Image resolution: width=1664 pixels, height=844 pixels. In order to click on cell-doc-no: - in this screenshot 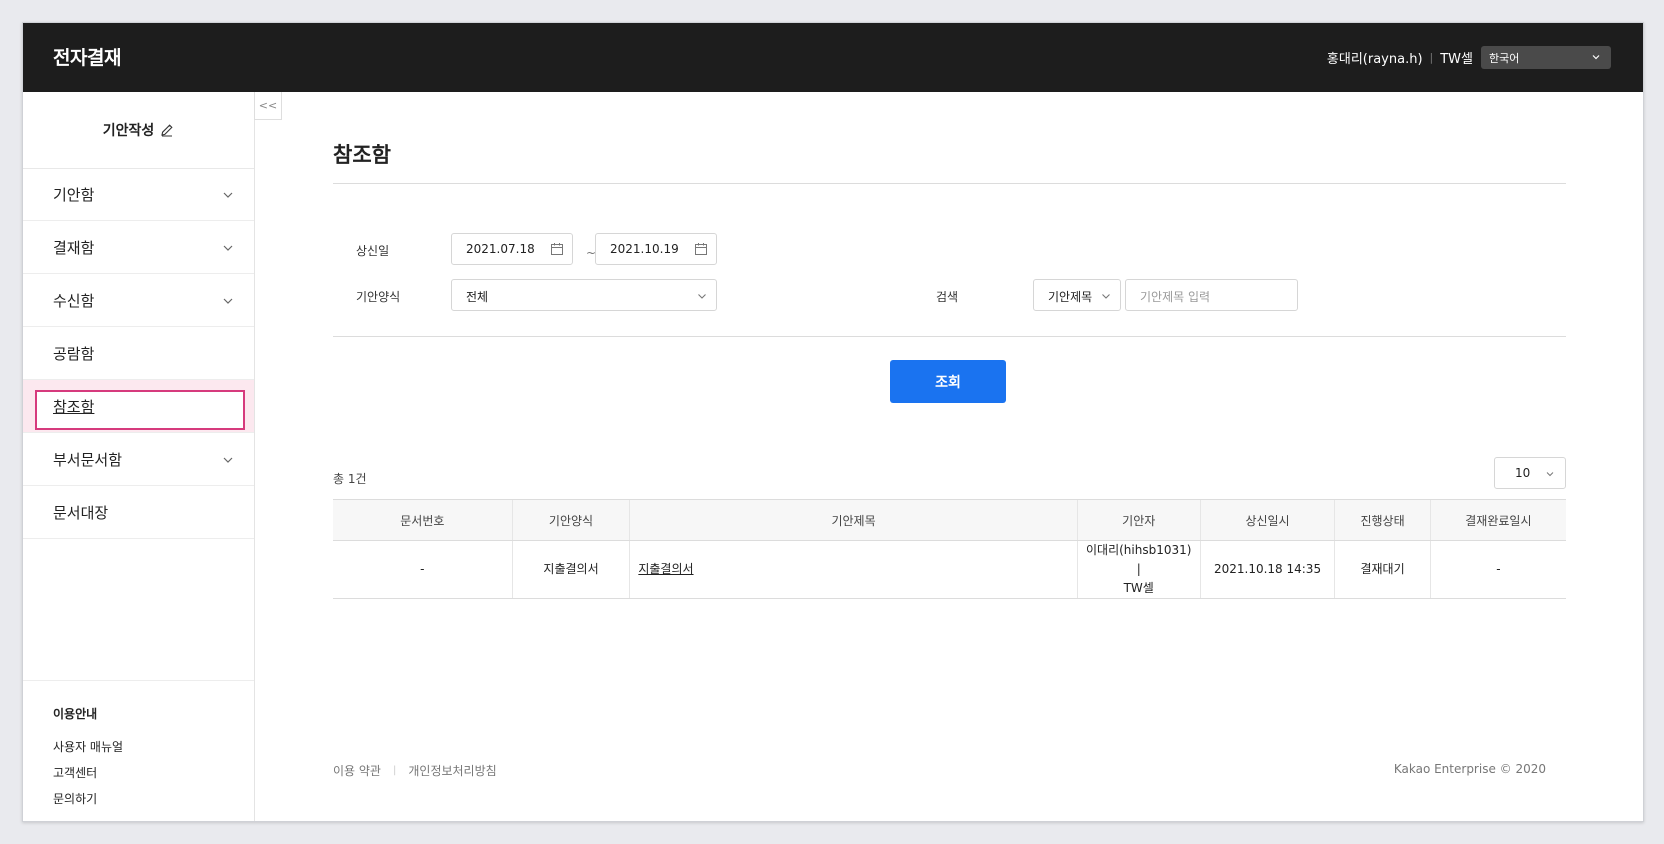, I will do `click(423, 569)`.